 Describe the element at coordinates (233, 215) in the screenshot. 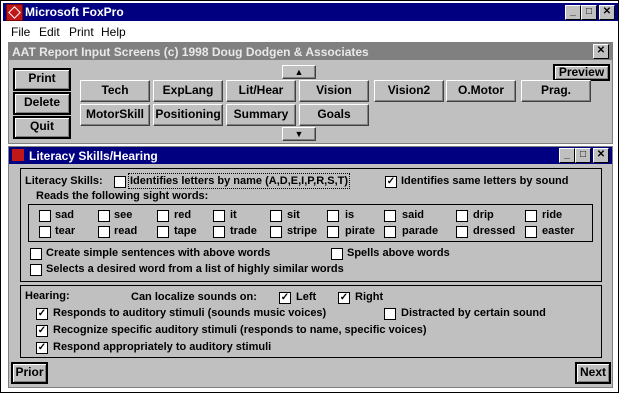

I see `word-it-label: it` at that location.